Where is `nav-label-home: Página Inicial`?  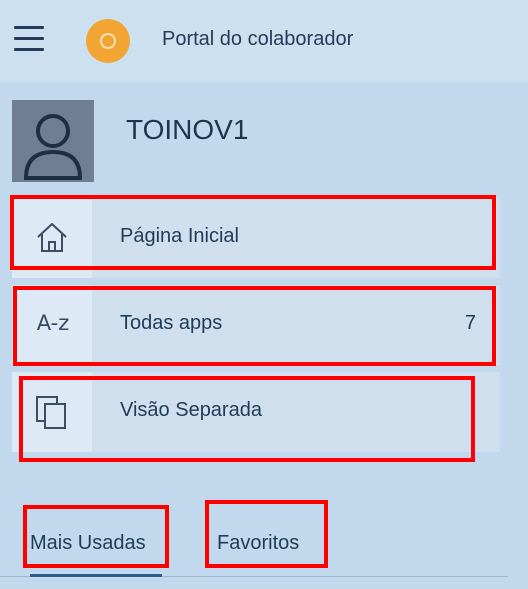 nav-label-home: Página Inicial is located at coordinates (179, 236).